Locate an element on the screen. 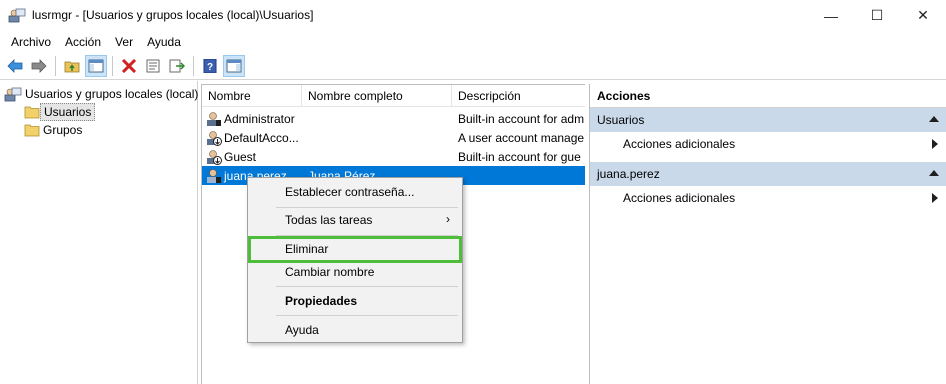 The width and height of the screenshot is (946, 384). maximize-button: ☐ is located at coordinates (877, 15).